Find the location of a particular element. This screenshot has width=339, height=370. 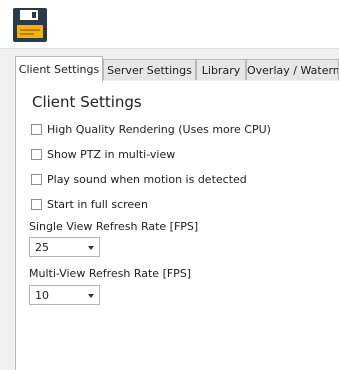

single-view-refresh-select: 25 is located at coordinates (64, 247).